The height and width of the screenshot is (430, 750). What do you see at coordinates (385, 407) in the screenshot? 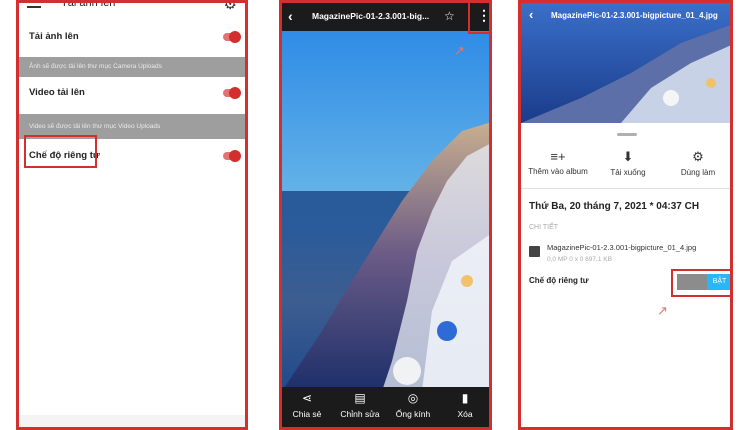
I see `viewer-action-bar: ⋖ Chia sẻ ▤ Chỉnh sửa ◎ Ống kính ▮ Xóa` at bounding box center [385, 407].